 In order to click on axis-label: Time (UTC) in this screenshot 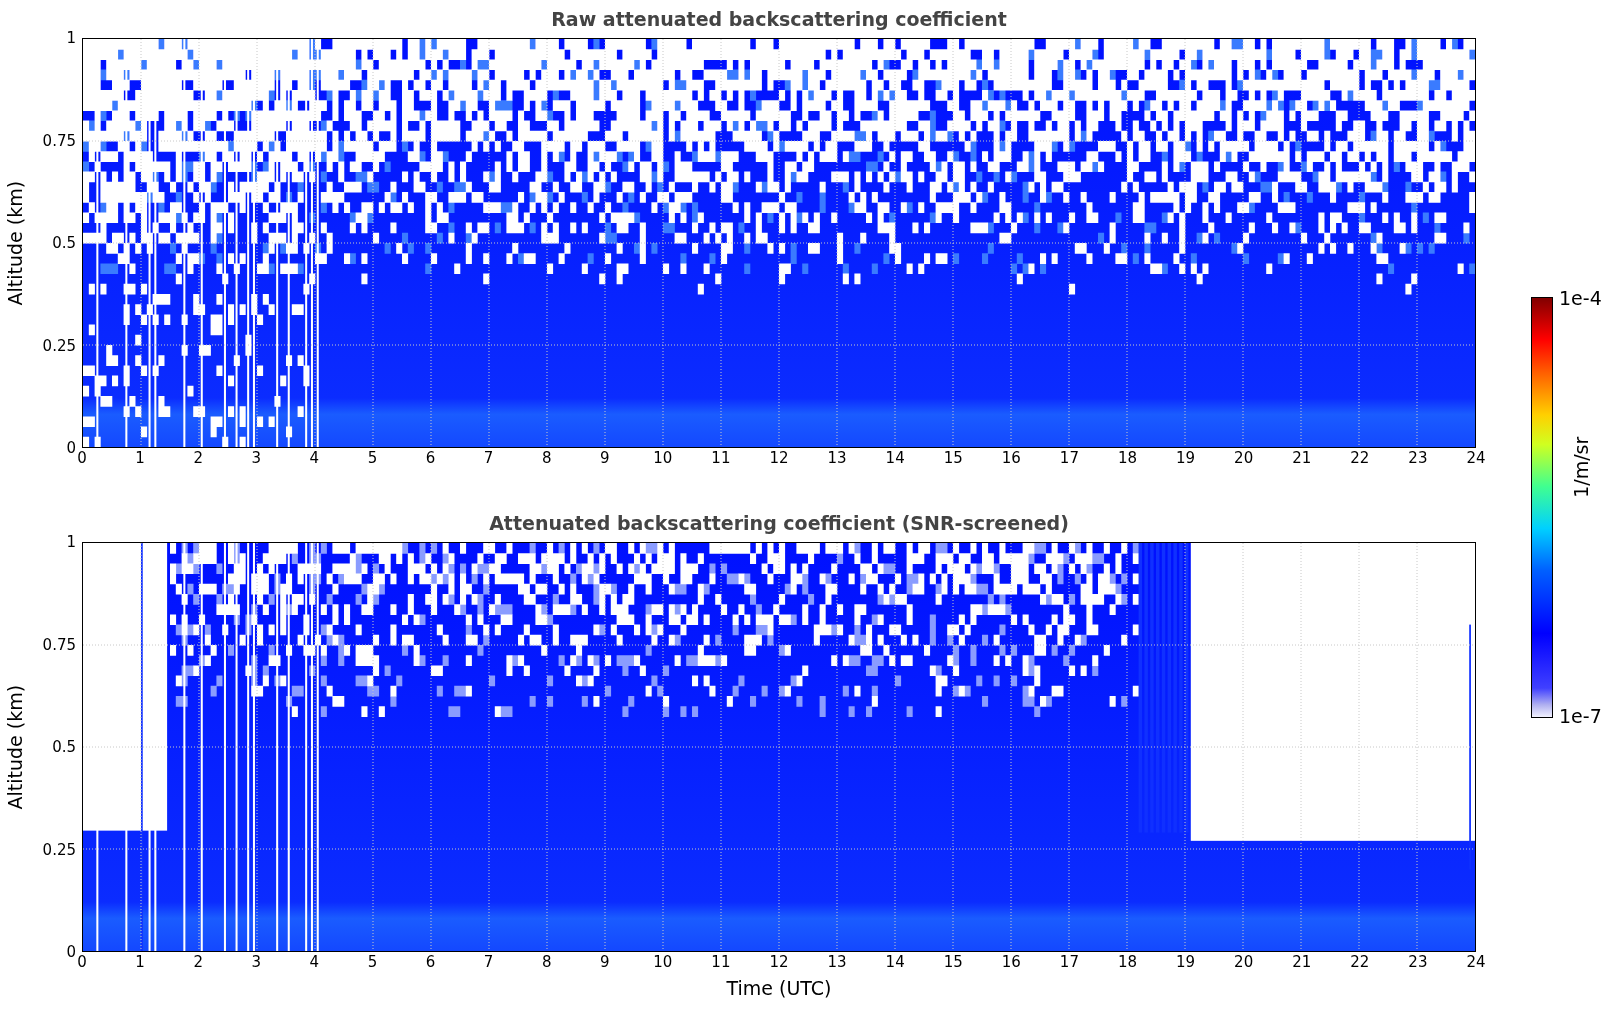, I will do `click(779, 988)`.